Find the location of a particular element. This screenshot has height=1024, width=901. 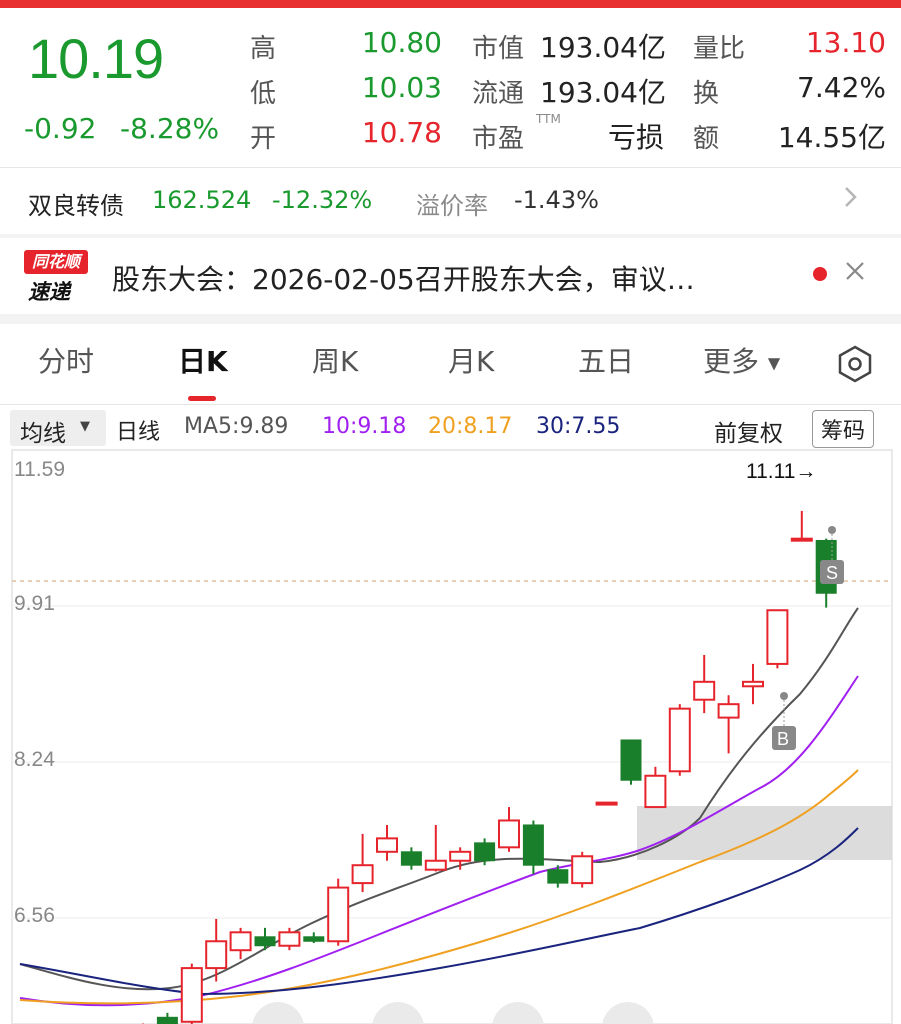

ma10-legend: 10:9.18 is located at coordinates (364, 426).